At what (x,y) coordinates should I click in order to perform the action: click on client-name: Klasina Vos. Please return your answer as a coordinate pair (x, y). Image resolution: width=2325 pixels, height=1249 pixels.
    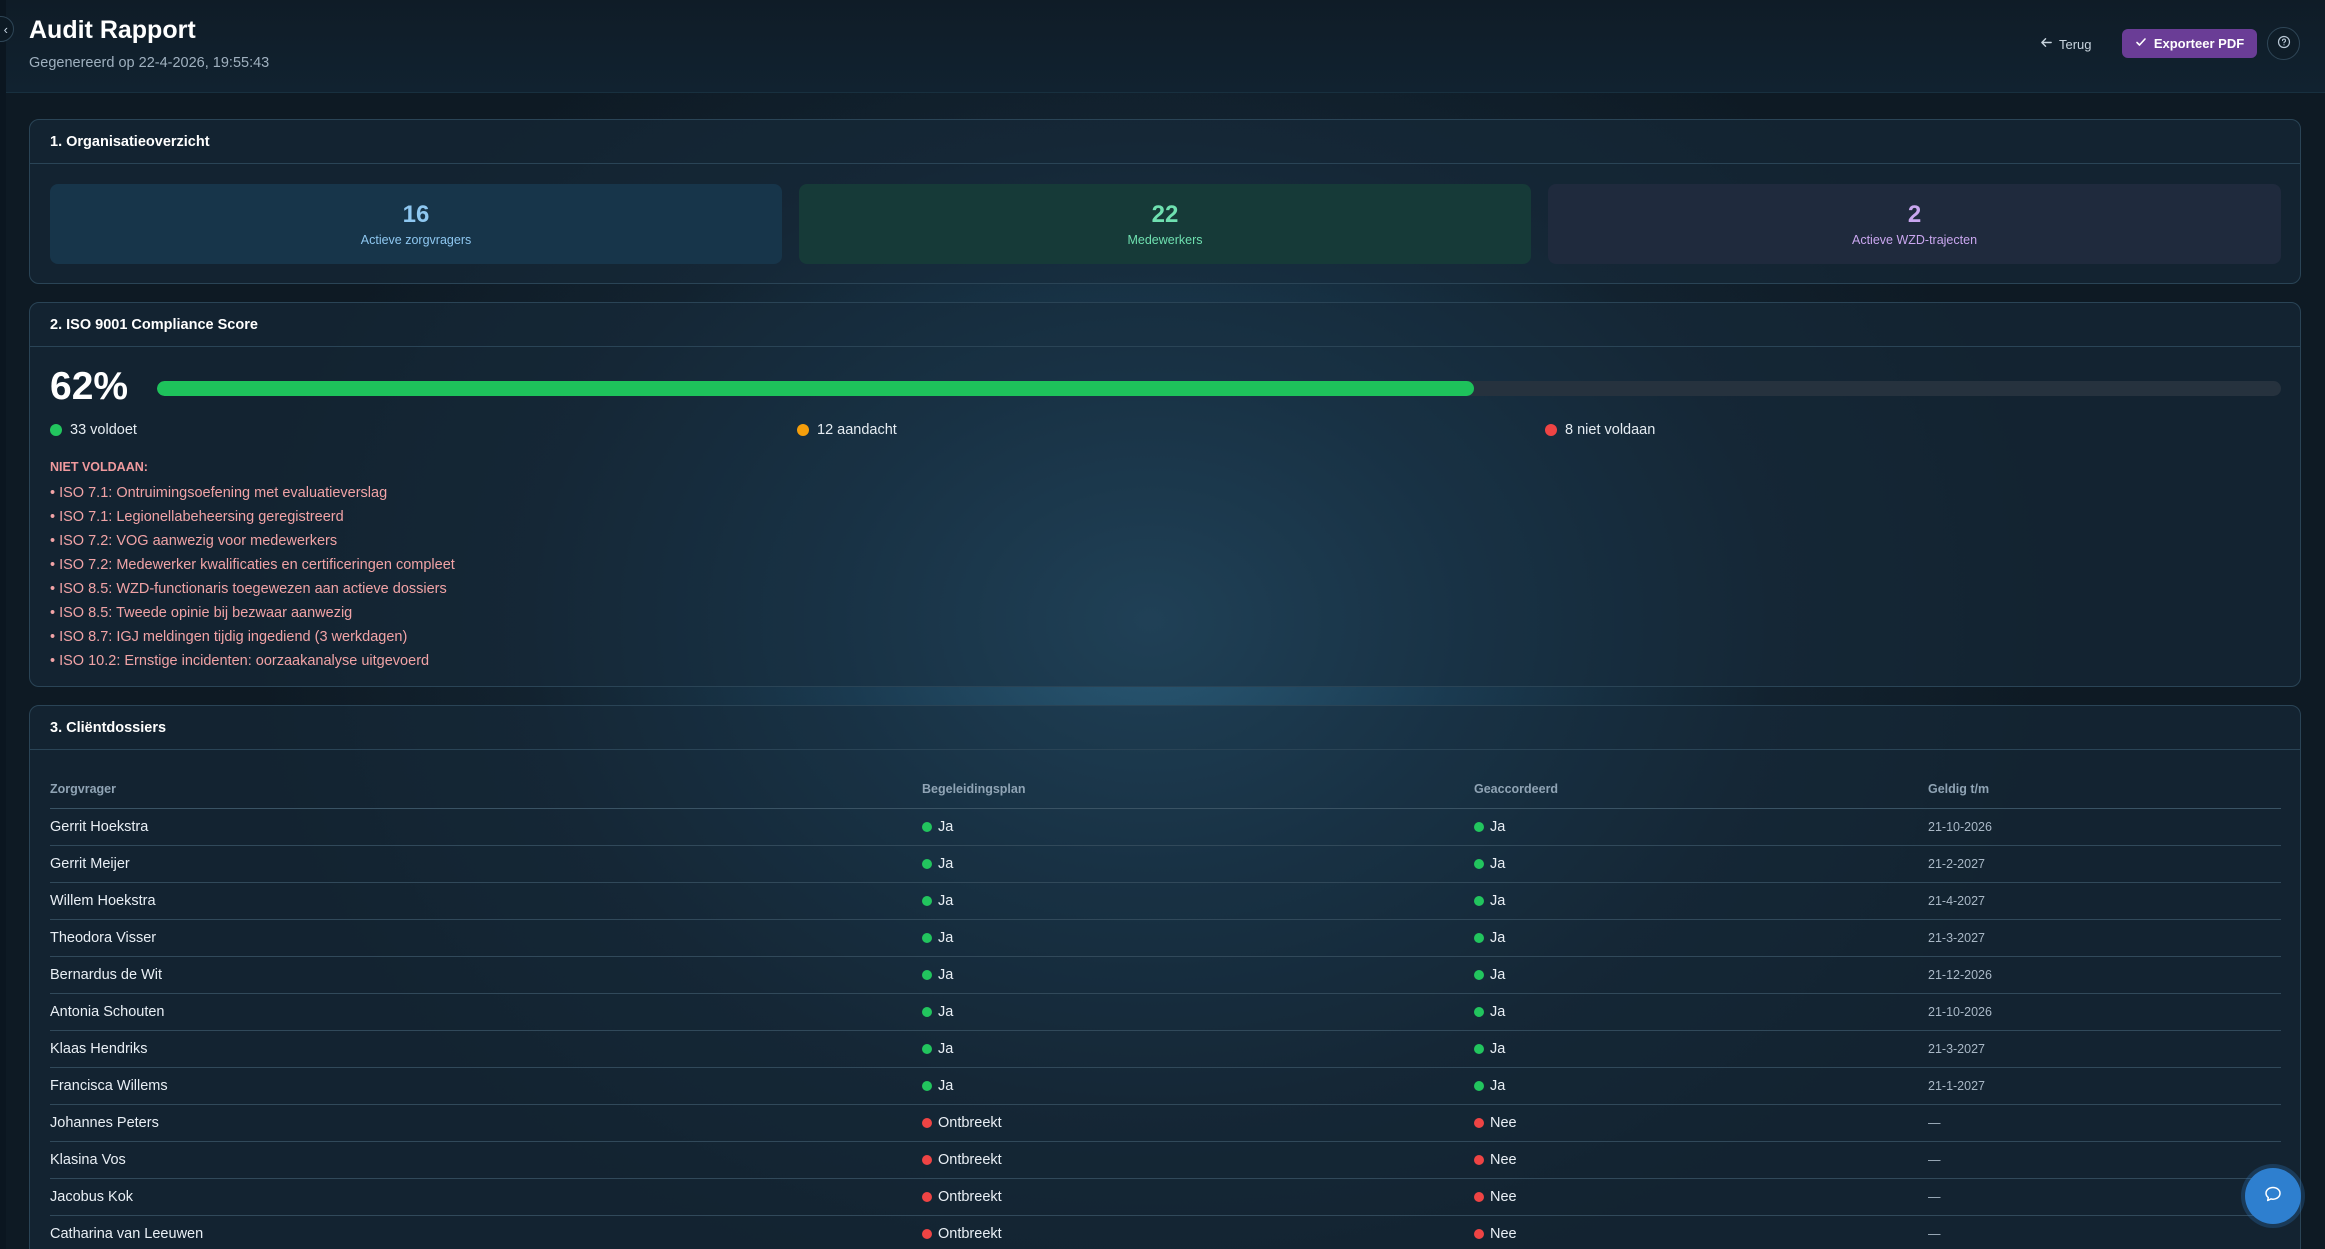
    Looking at the image, I should click on (88, 1159).